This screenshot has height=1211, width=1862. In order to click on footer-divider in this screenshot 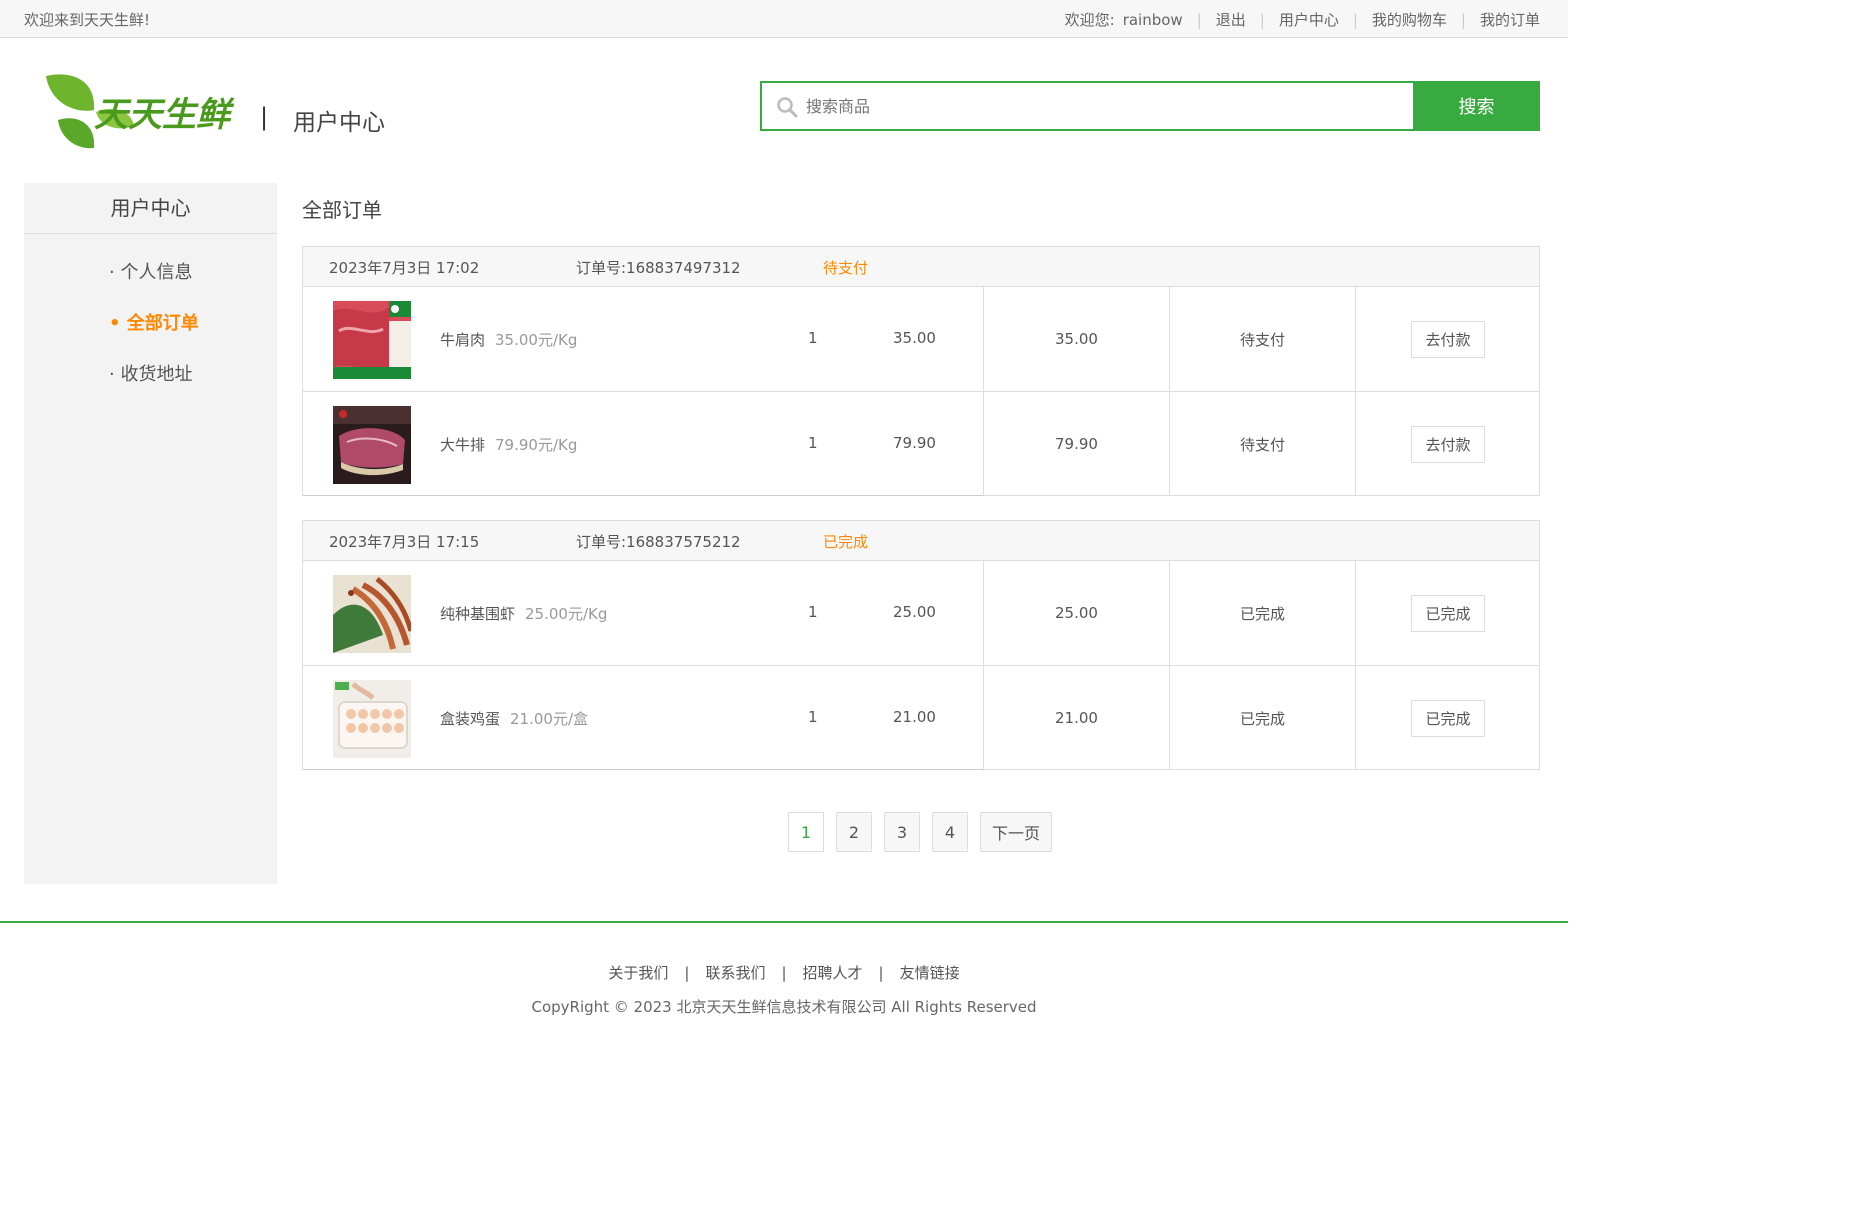, I will do `click(784, 922)`.